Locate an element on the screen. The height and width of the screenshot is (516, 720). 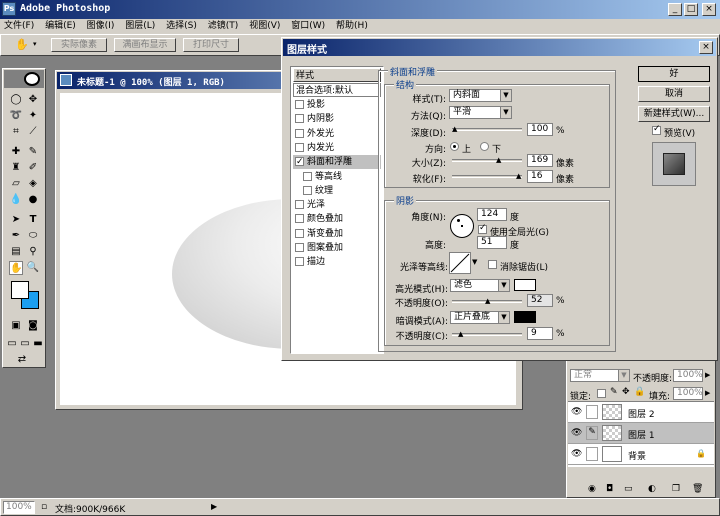
trash-icon: 🗑 is located at coordinates (697, 489).